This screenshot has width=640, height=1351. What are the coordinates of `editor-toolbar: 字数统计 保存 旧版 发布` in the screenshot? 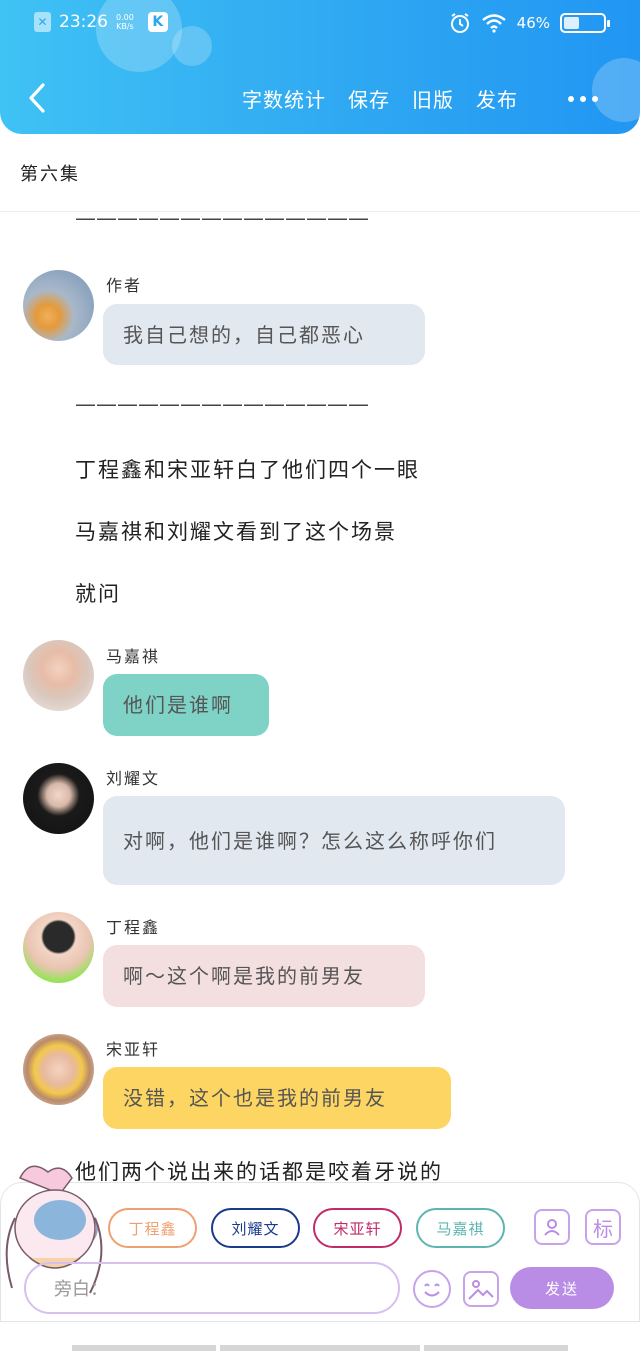 It's located at (380, 98).